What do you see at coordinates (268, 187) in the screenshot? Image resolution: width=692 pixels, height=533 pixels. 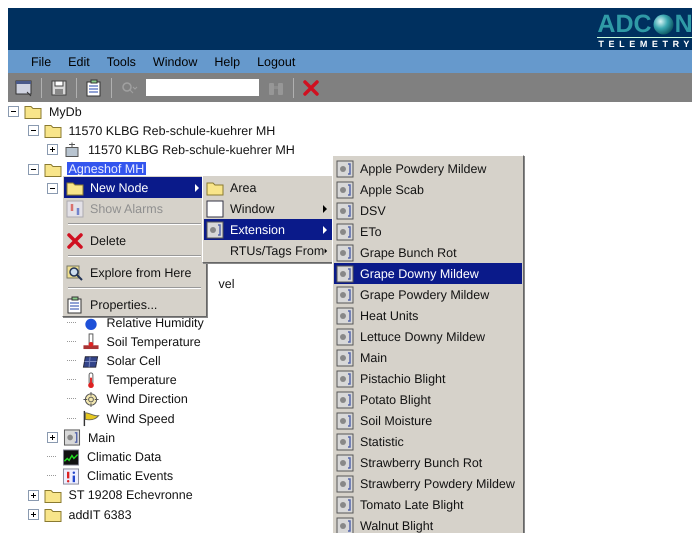 I see `menu-item: Area` at bounding box center [268, 187].